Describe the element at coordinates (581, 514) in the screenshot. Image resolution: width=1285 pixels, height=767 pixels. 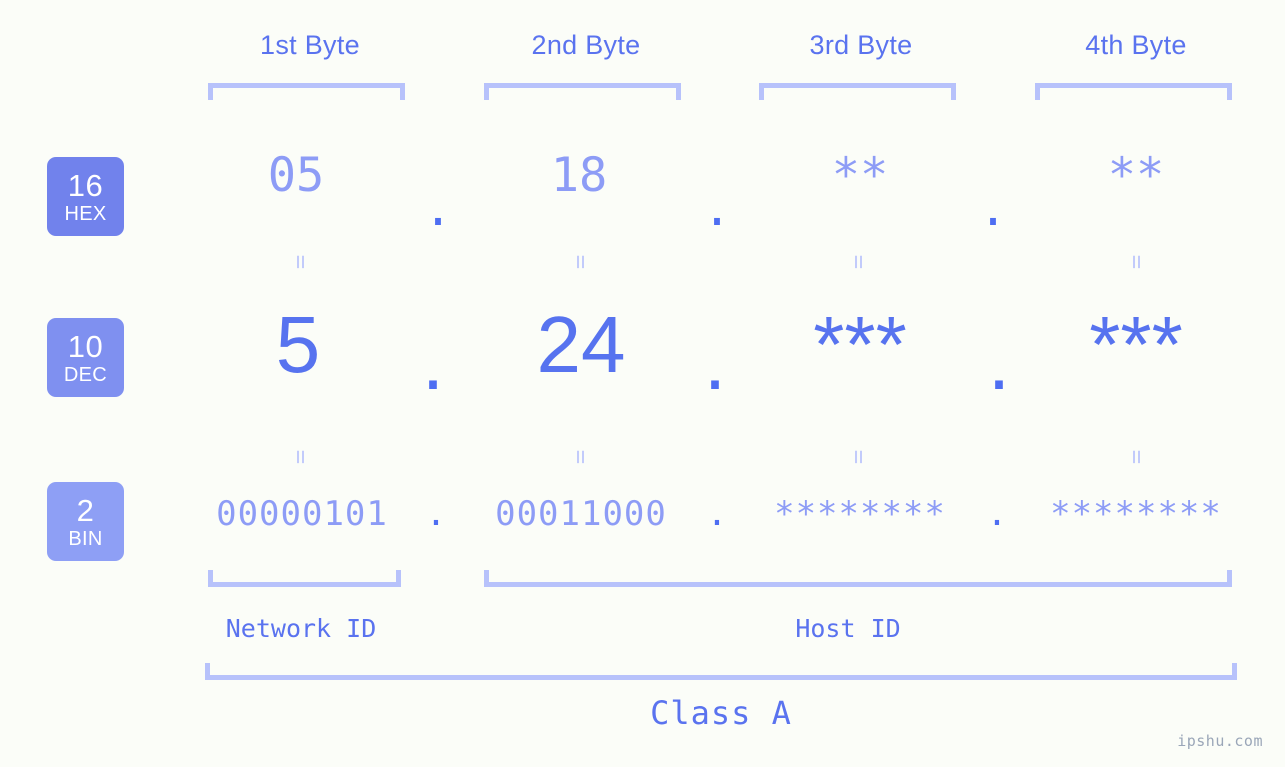
I see `bin-byte-2: 00011000` at that location.